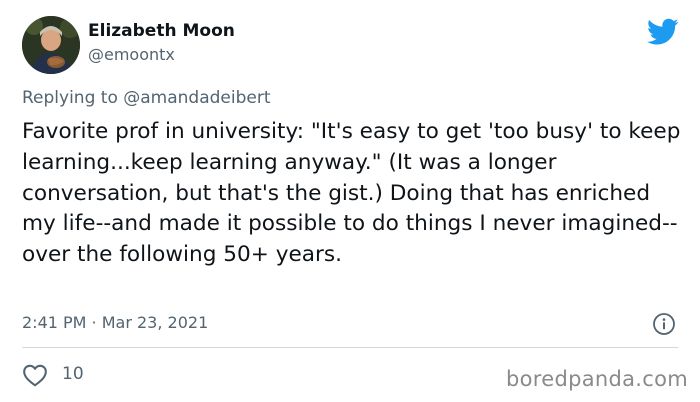  What do you see at coordinates (35, 375) in the screenshot?
I see `heart-icon` at bounding box center [35, 375].